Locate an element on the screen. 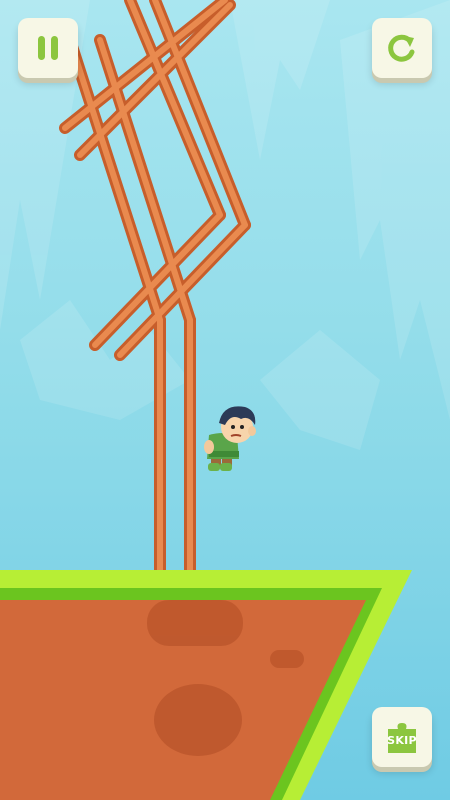 This screenshot has height=800, width=450. skip-label: SKIP is located at coordinates (402, 740).